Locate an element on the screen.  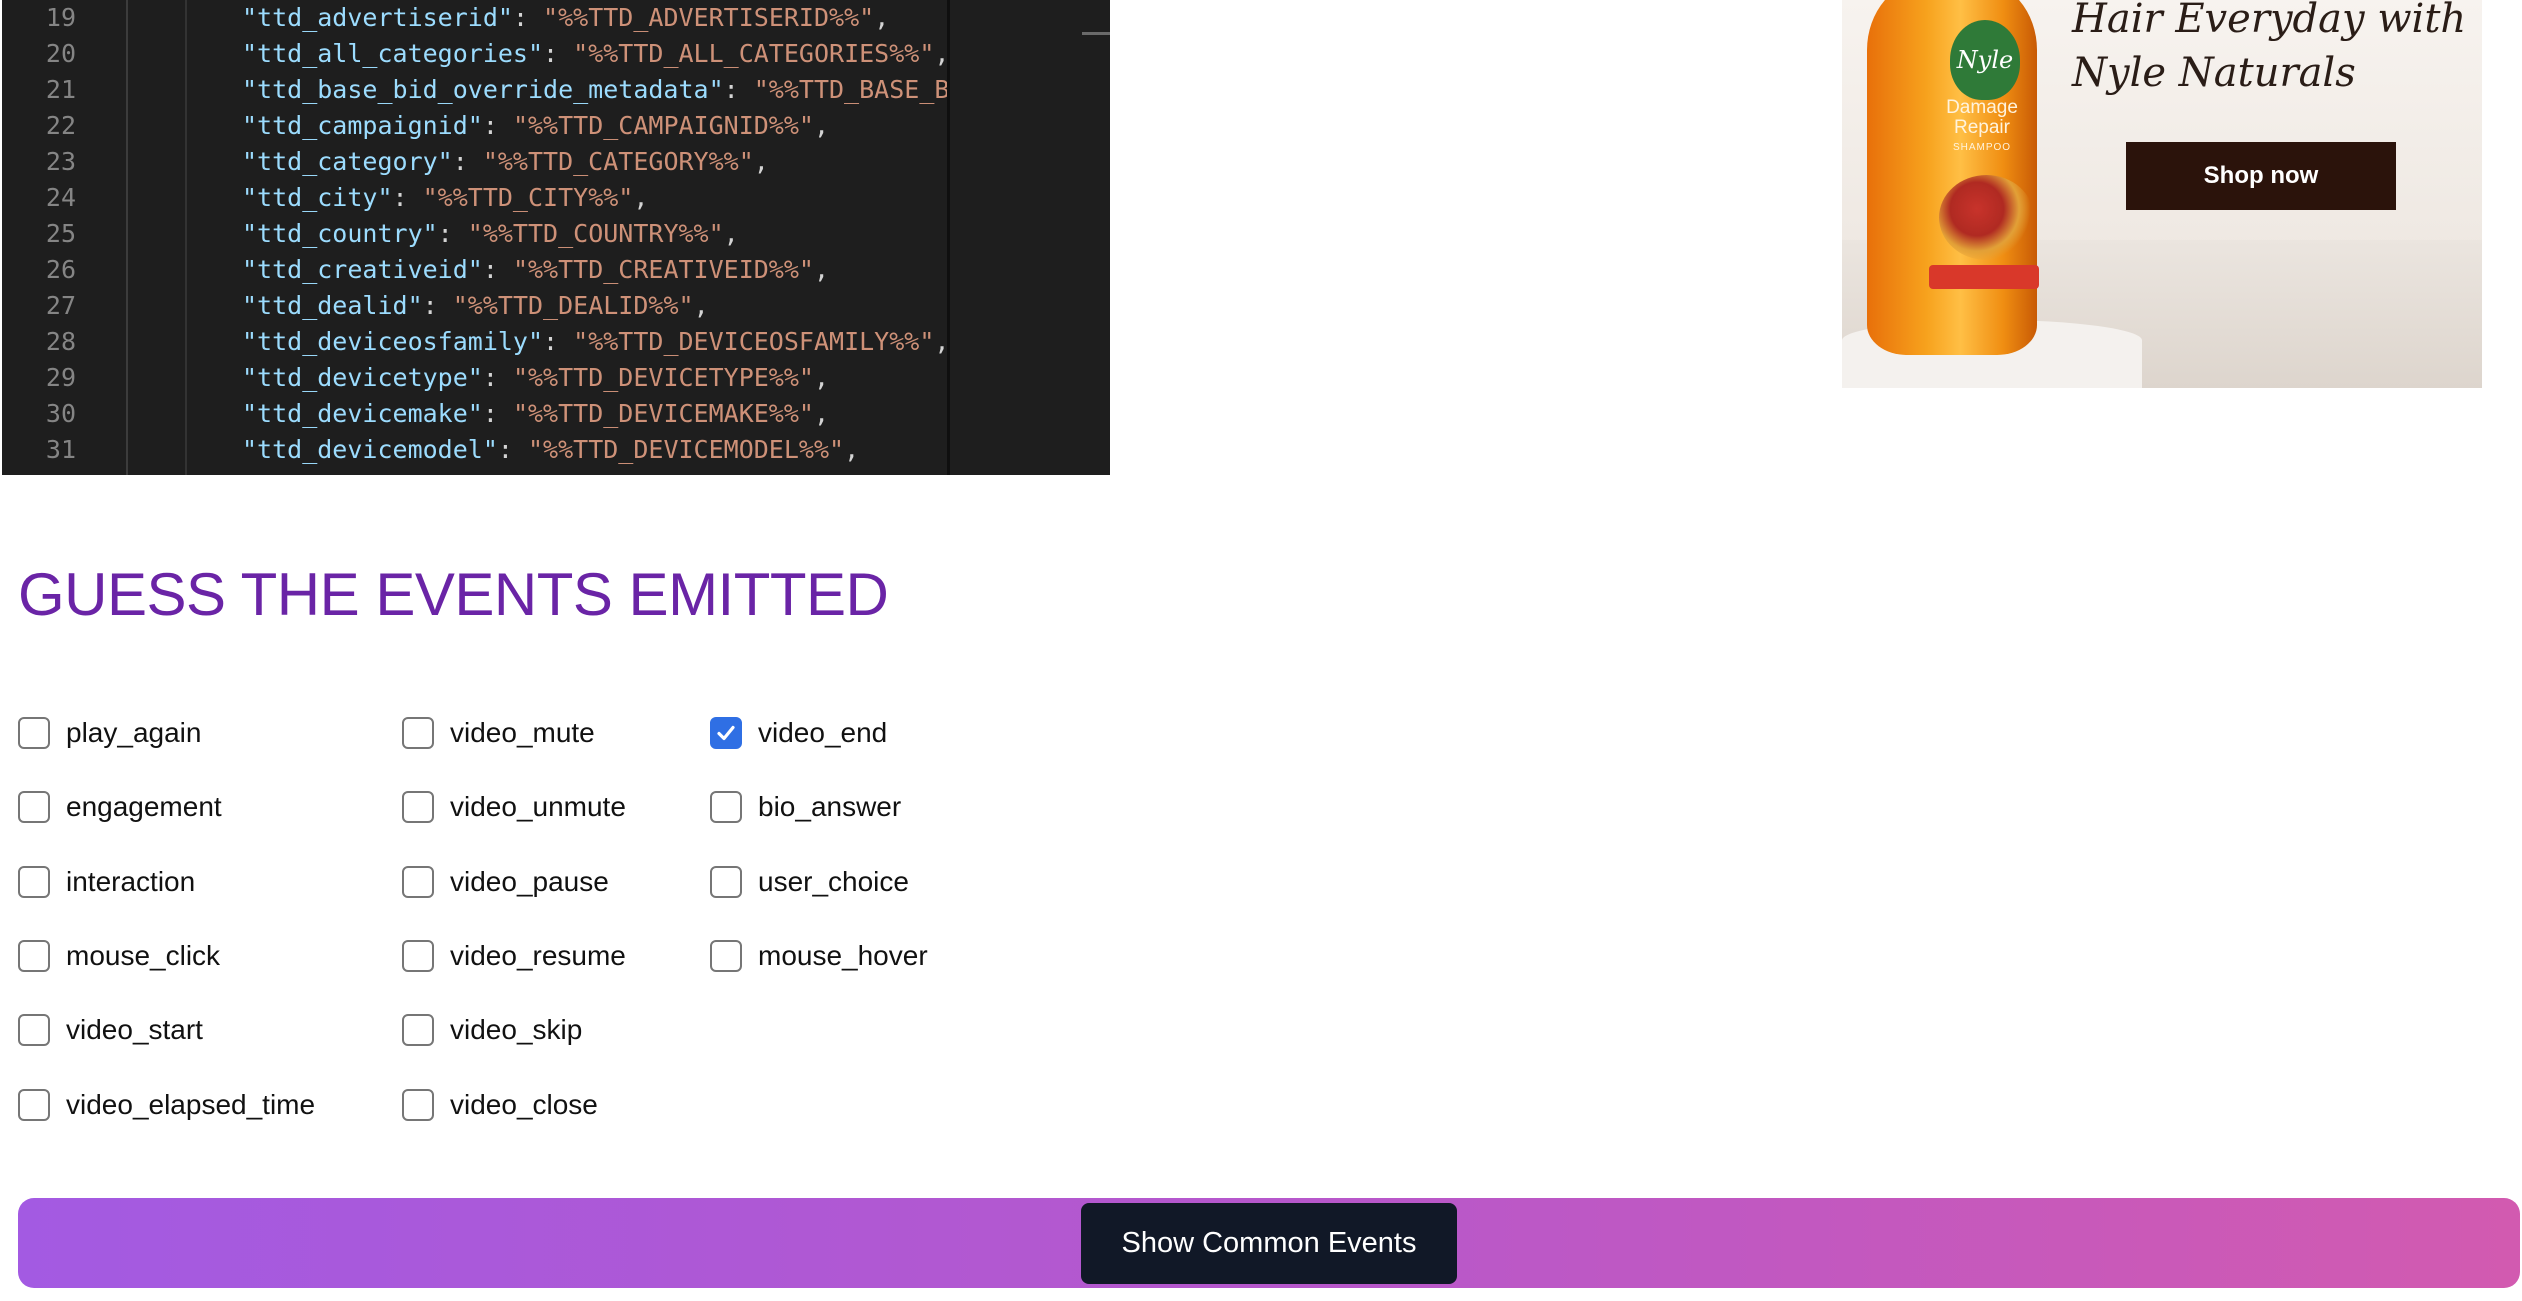
json-key: "ttd_country" is located at coordinates (340, 233).